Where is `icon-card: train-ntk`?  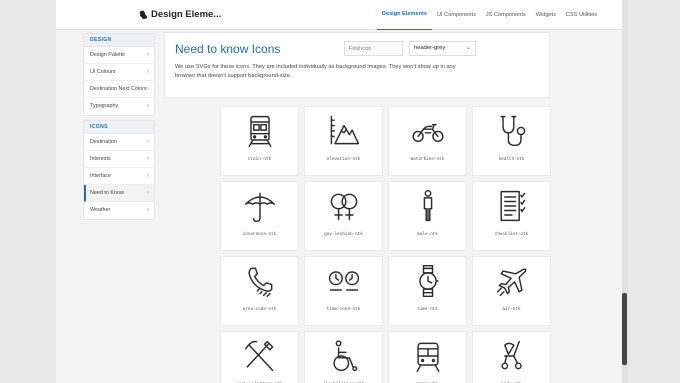 icon-card: train-ntk is located at coordinates (259, 141).